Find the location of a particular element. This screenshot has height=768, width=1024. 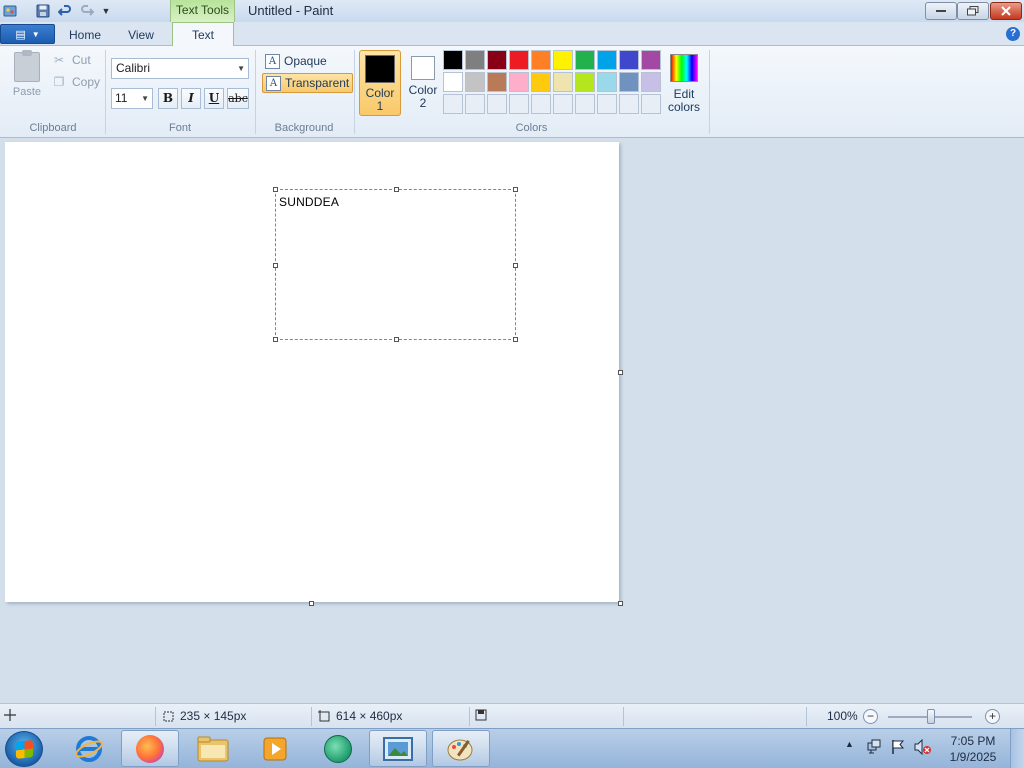

text-box: SUNDDEA is located at coordinates (395, 264).